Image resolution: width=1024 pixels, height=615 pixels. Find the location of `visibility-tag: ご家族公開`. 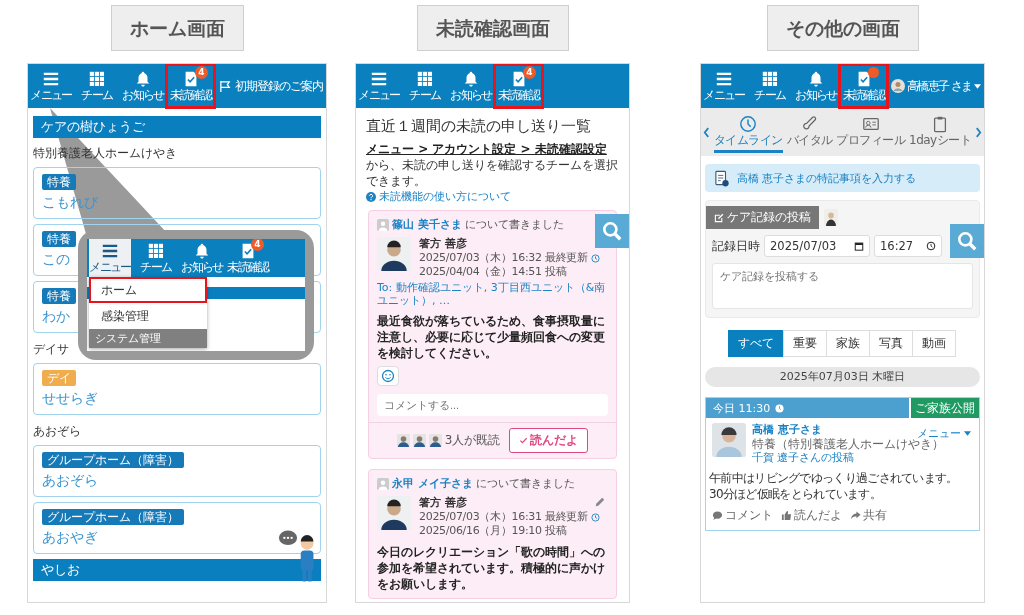

visibility-tag: ご家族公開 is located at coordinates (945, 408).